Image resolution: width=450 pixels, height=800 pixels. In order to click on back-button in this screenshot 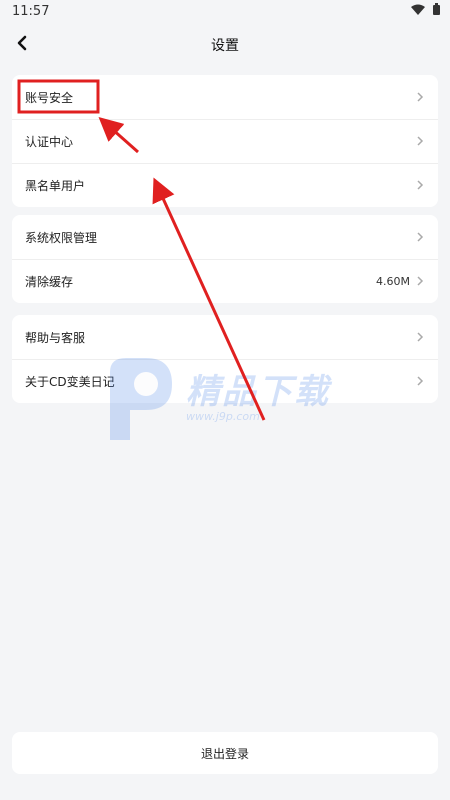, I will do `click(22, 45)`.